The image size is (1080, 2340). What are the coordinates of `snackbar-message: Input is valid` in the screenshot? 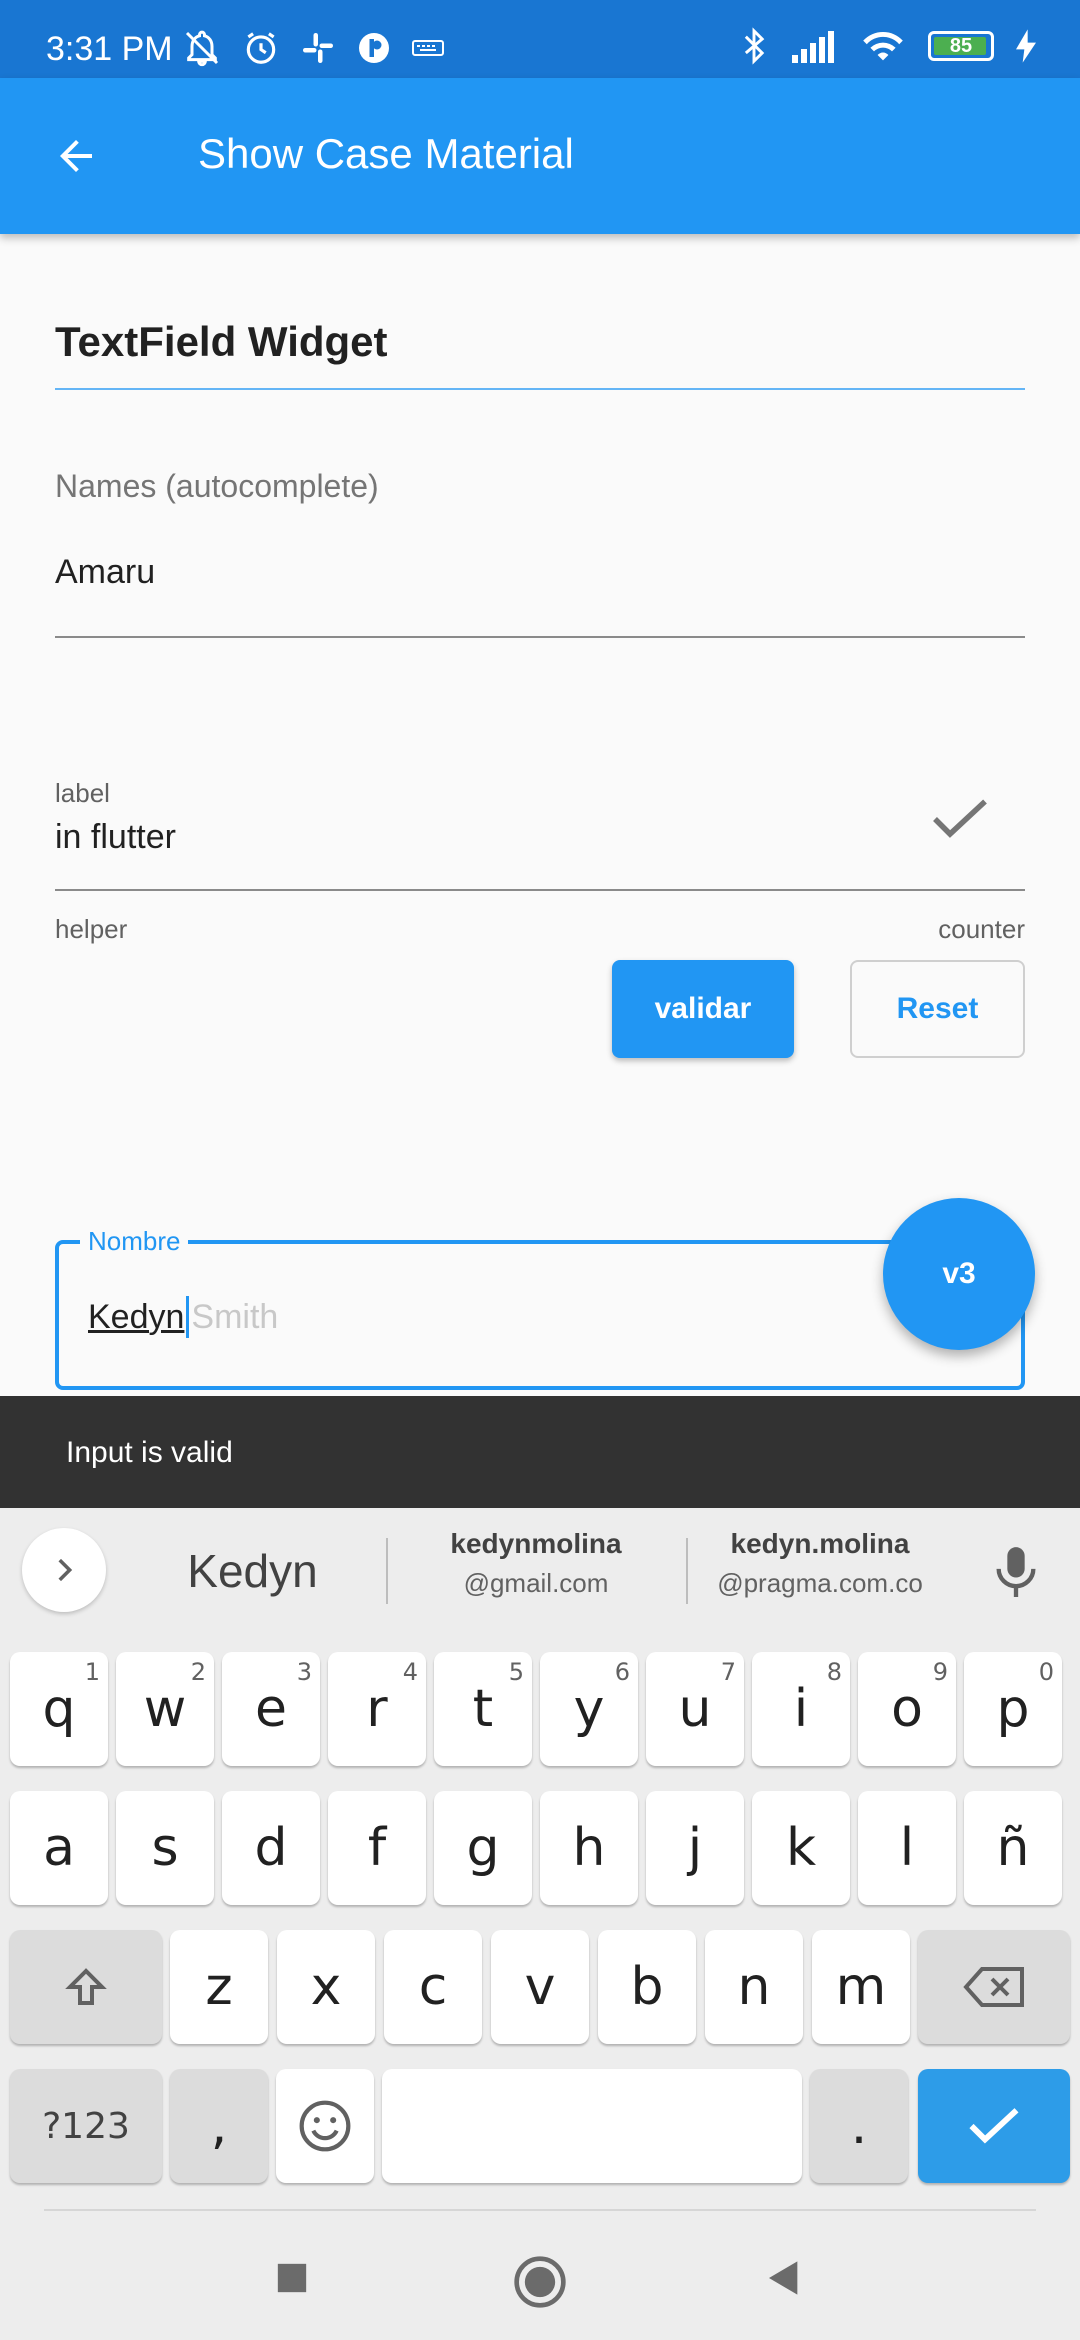 It's located at (149, 1452).